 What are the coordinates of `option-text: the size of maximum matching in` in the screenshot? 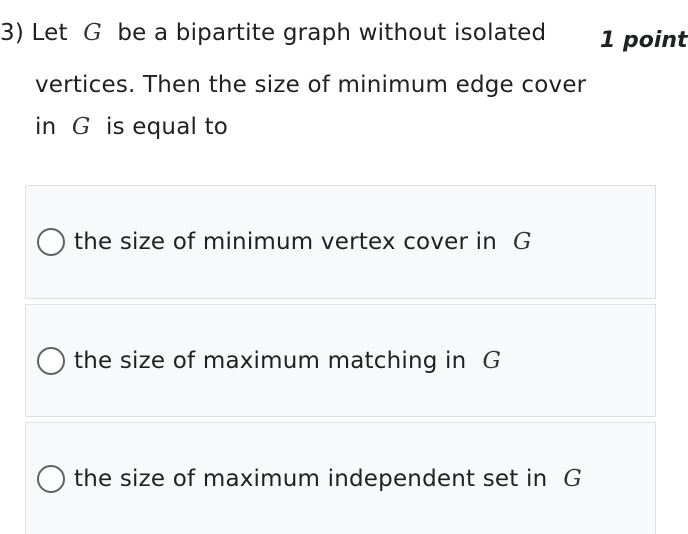 It's located at (270, 360).